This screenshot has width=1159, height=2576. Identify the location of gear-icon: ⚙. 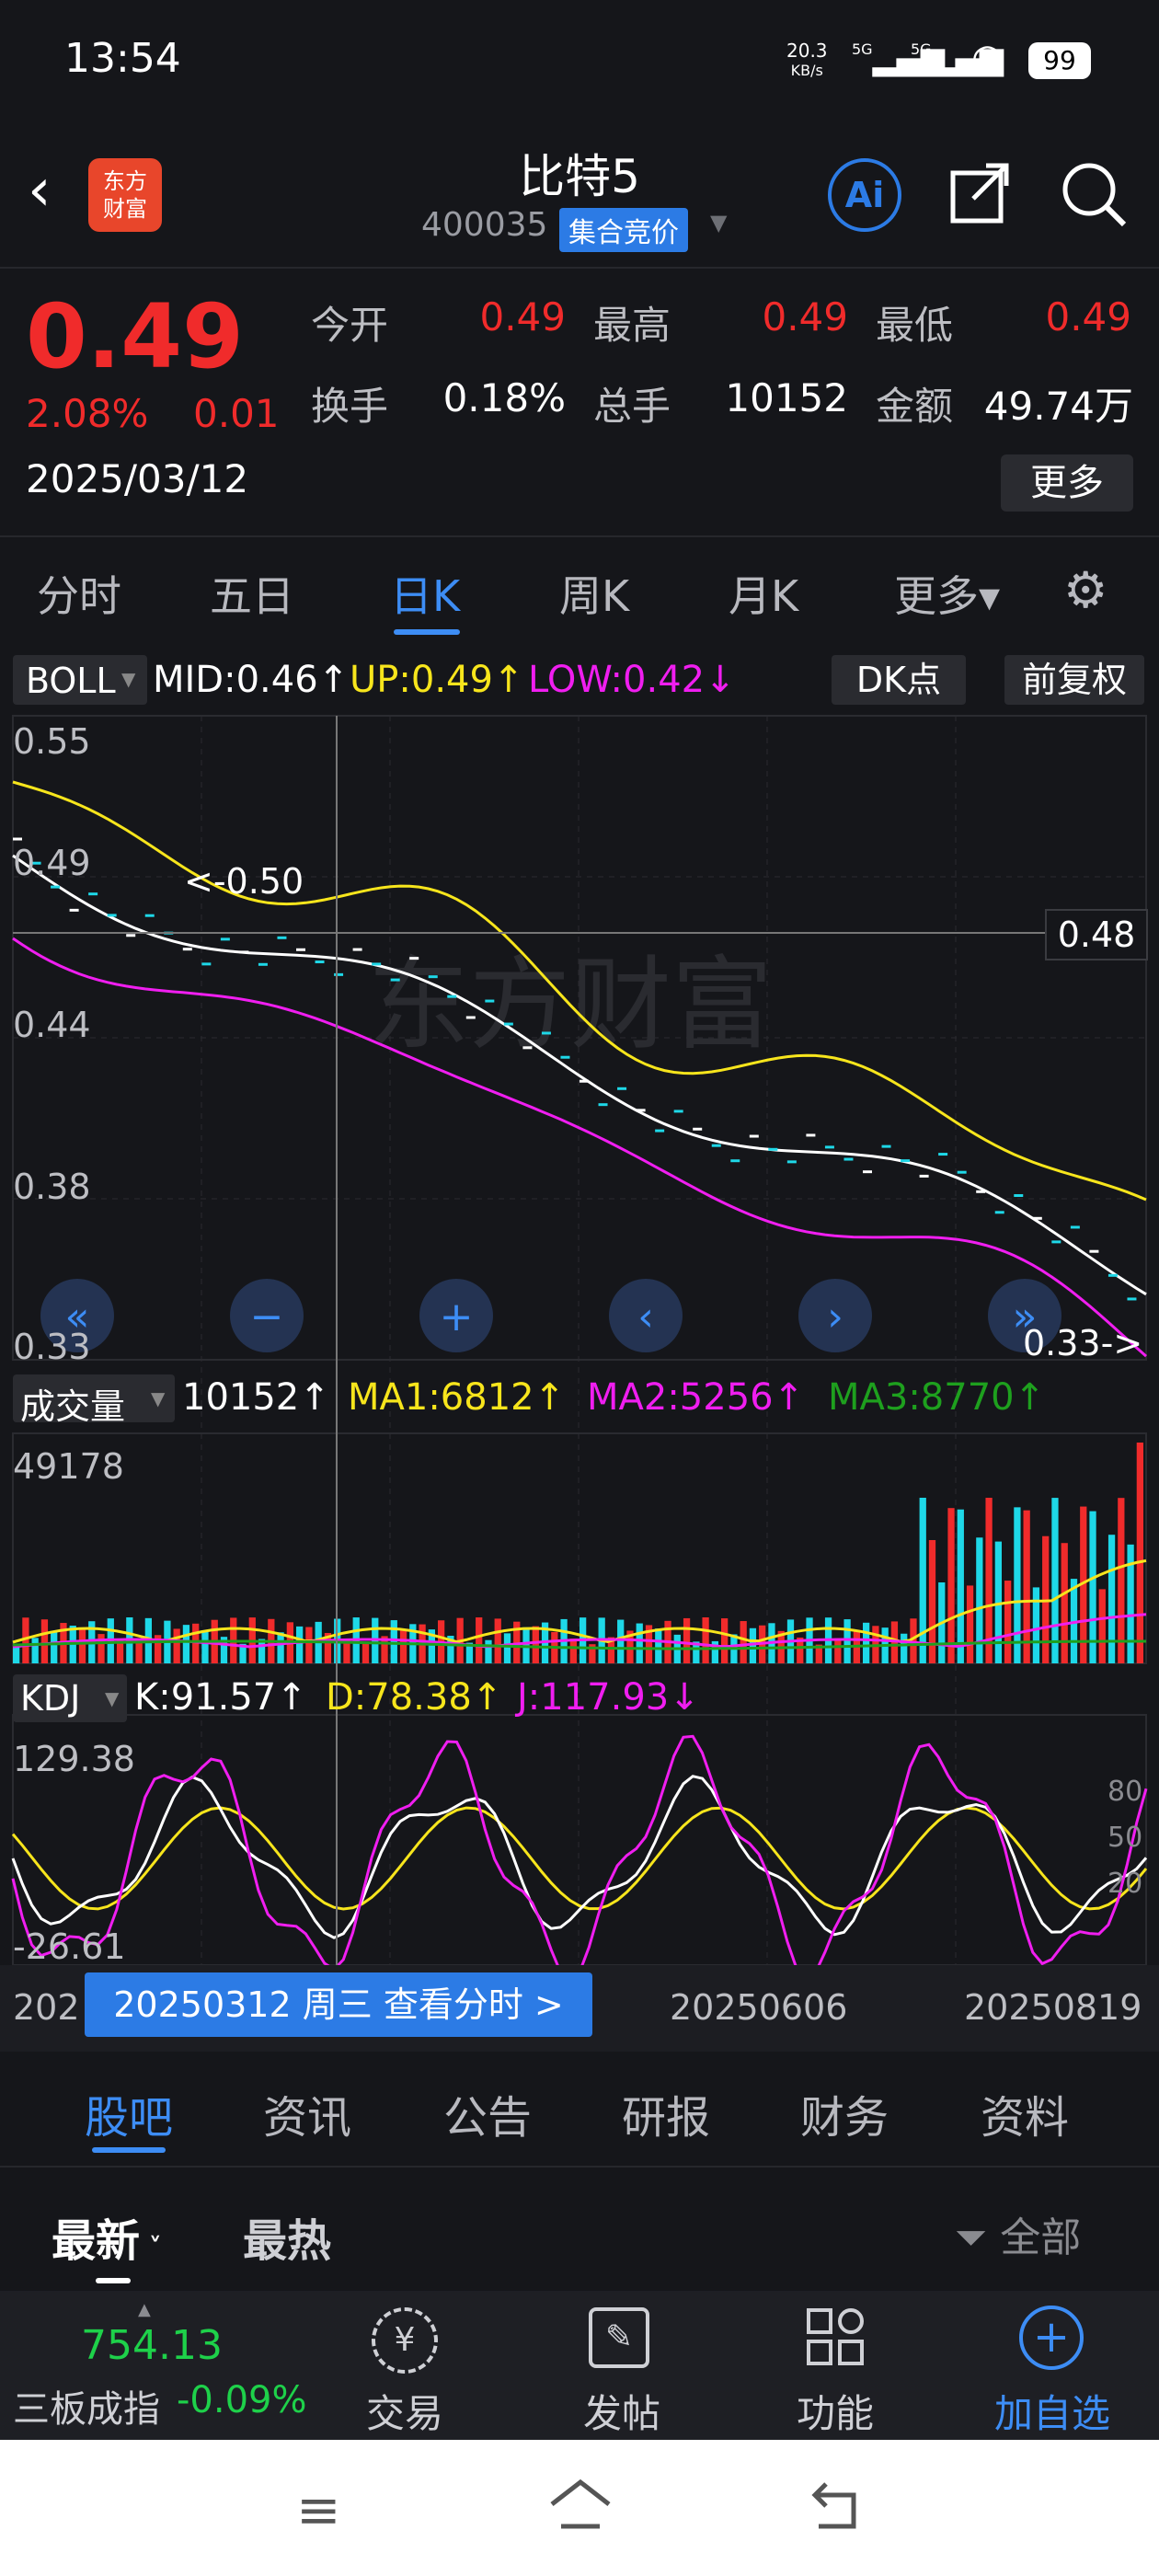
(1085, 590).